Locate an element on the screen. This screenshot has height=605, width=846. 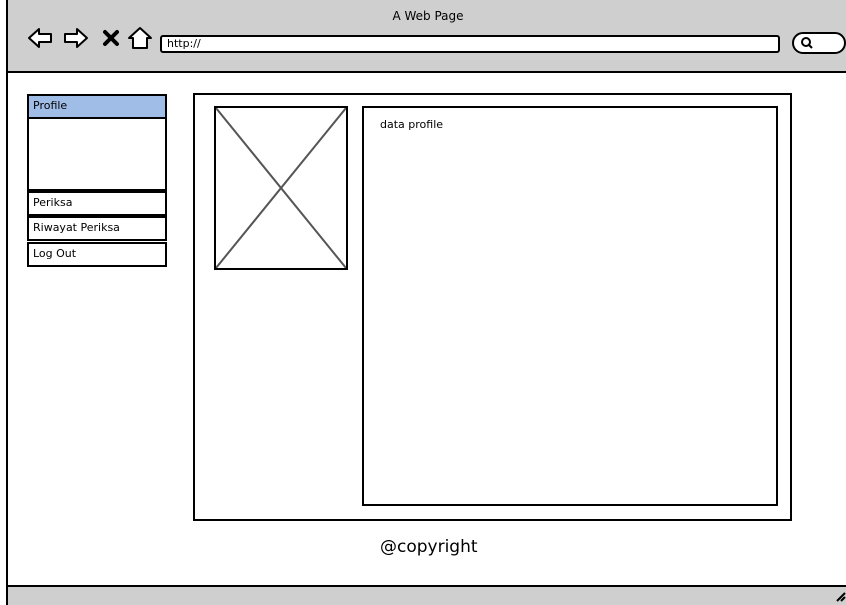
image-placeholder-icon is located at coordinates (281, 188).